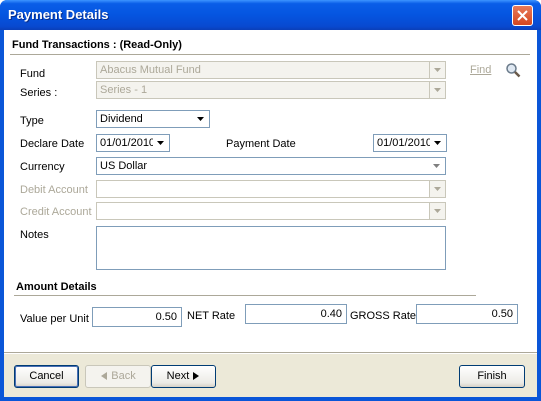 The width and height of the screenshot is (541, 401). What do you see at coordinates (33, 74) in the screenshot?
I see `fund-label: Fund` at bounding box center [33, 74].